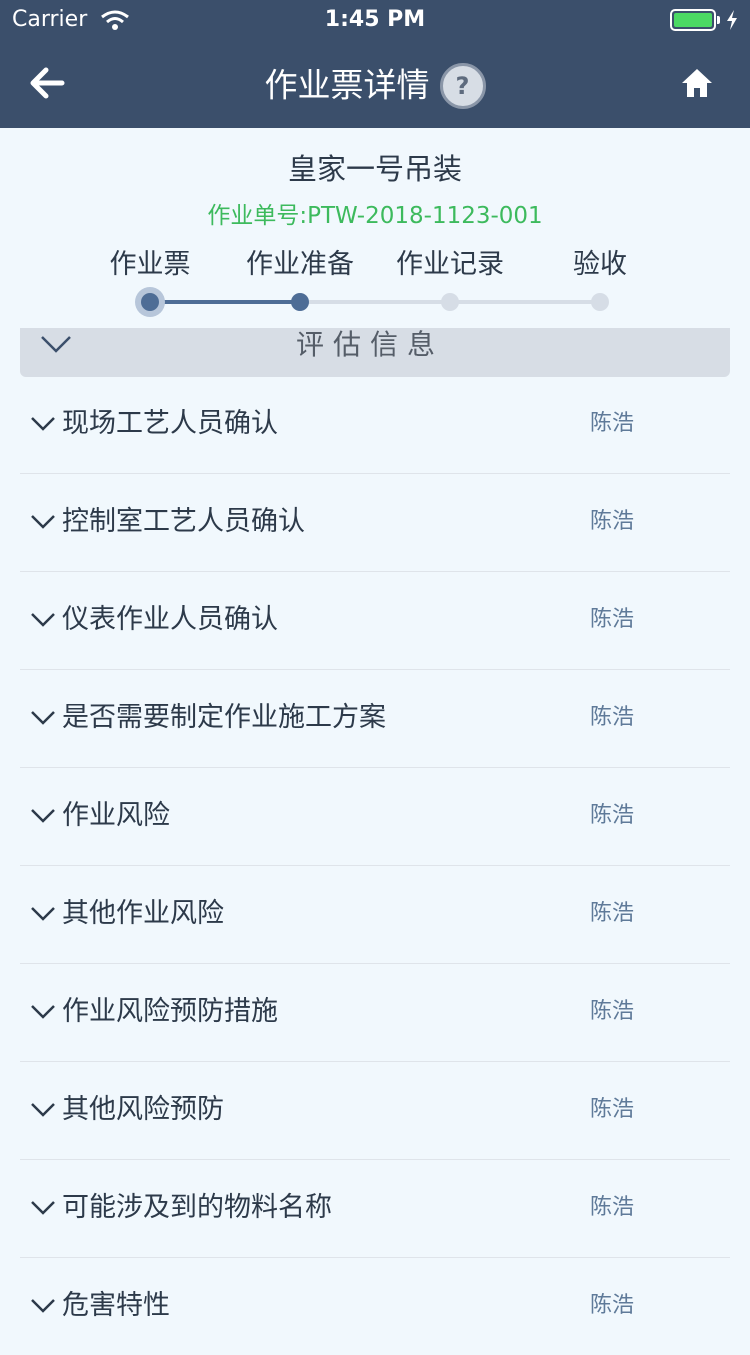 The height and width of the screenshot is (1355, 750). What do you see at coordinates (150, 261) in the screenshot?
I see `step-label-1: 作业票` at bounding box center [150, 261].